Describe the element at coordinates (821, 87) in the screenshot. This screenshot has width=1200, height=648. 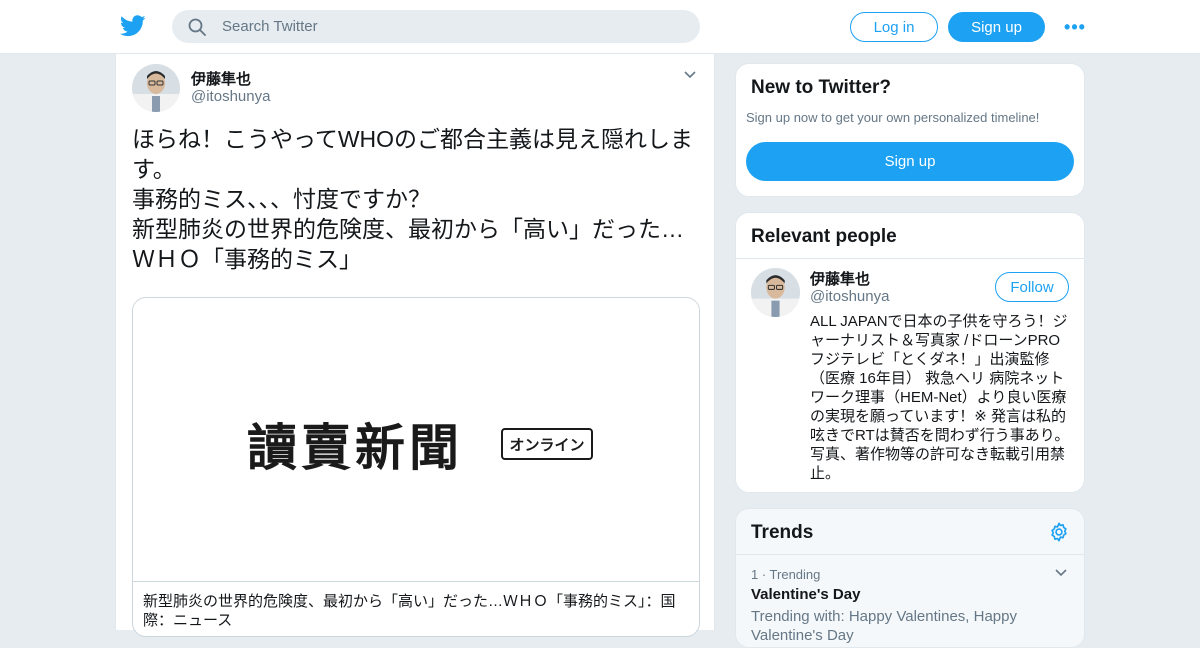
I see `new-to-twitter-title: New to Twitter?` at that location.